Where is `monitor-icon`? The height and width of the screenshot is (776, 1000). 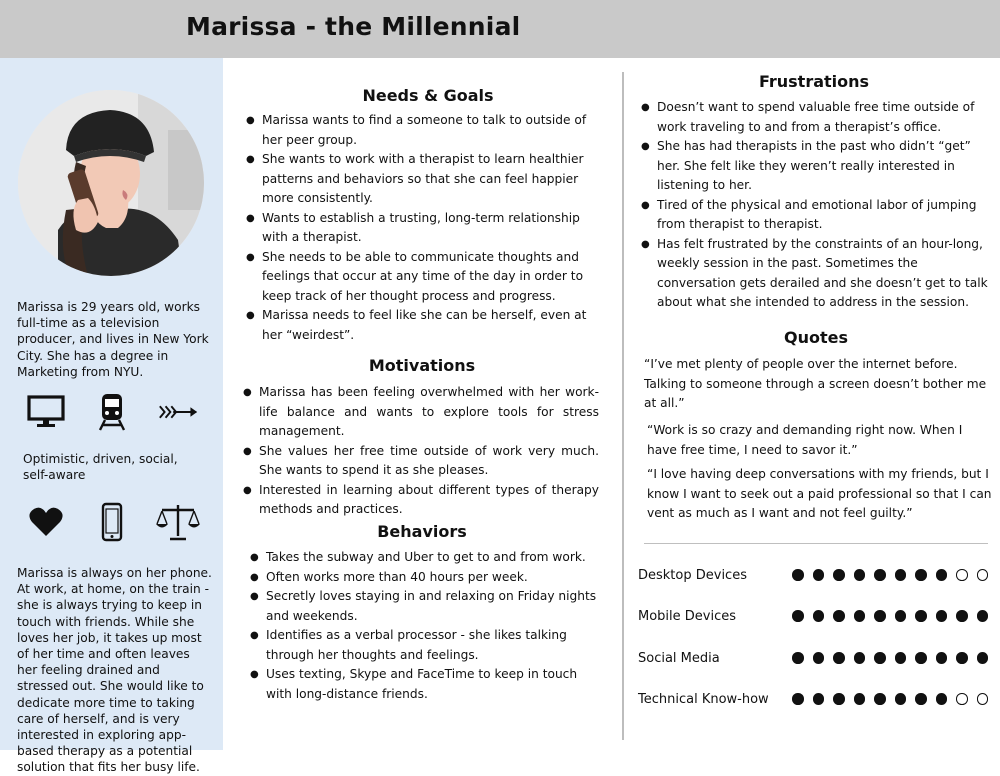
monitor-icon is located at coordinates (46, 412).